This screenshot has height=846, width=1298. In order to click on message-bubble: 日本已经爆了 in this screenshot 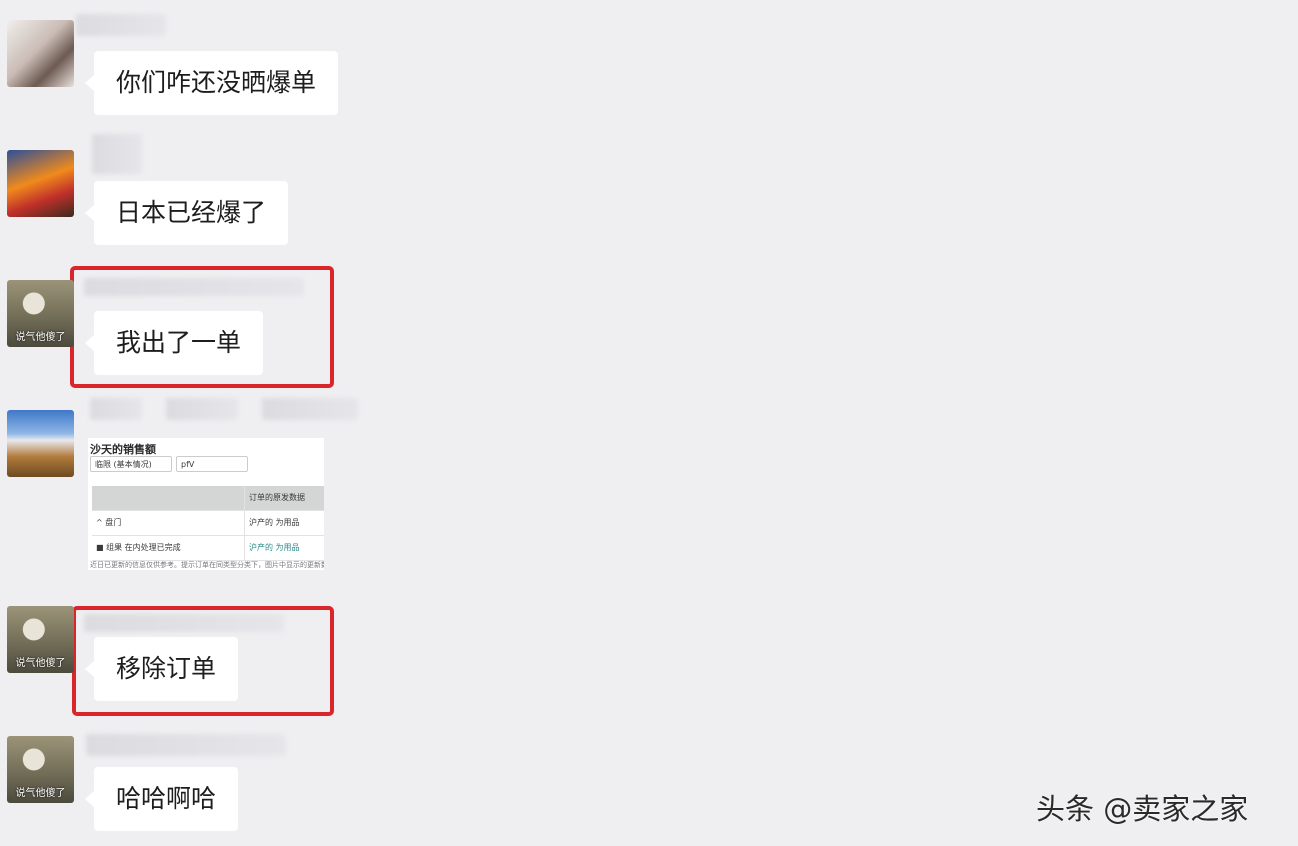, I will do `click(186, 213)`.